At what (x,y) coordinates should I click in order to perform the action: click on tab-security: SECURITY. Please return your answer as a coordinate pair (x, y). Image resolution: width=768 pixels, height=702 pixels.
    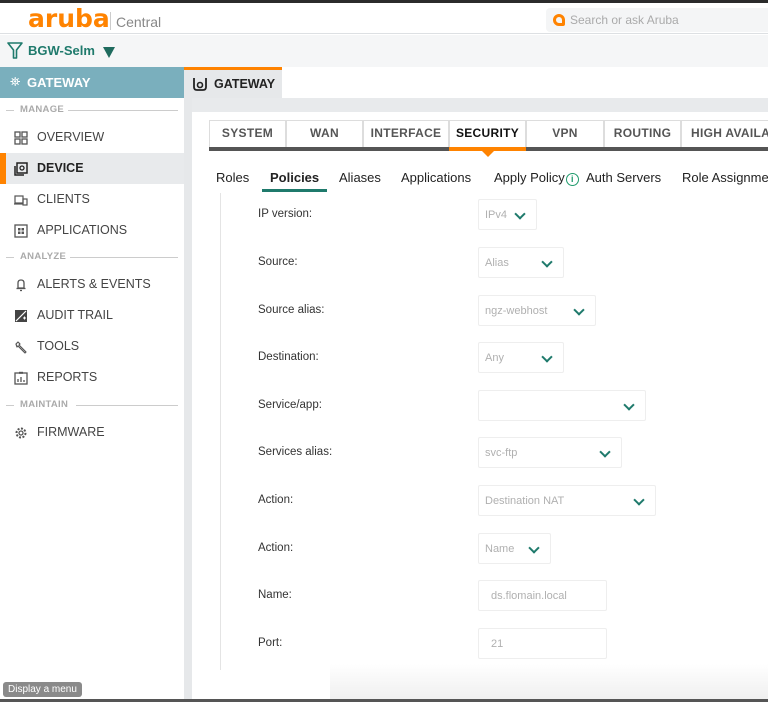
    Looking at the image, I should click on (487, 138).